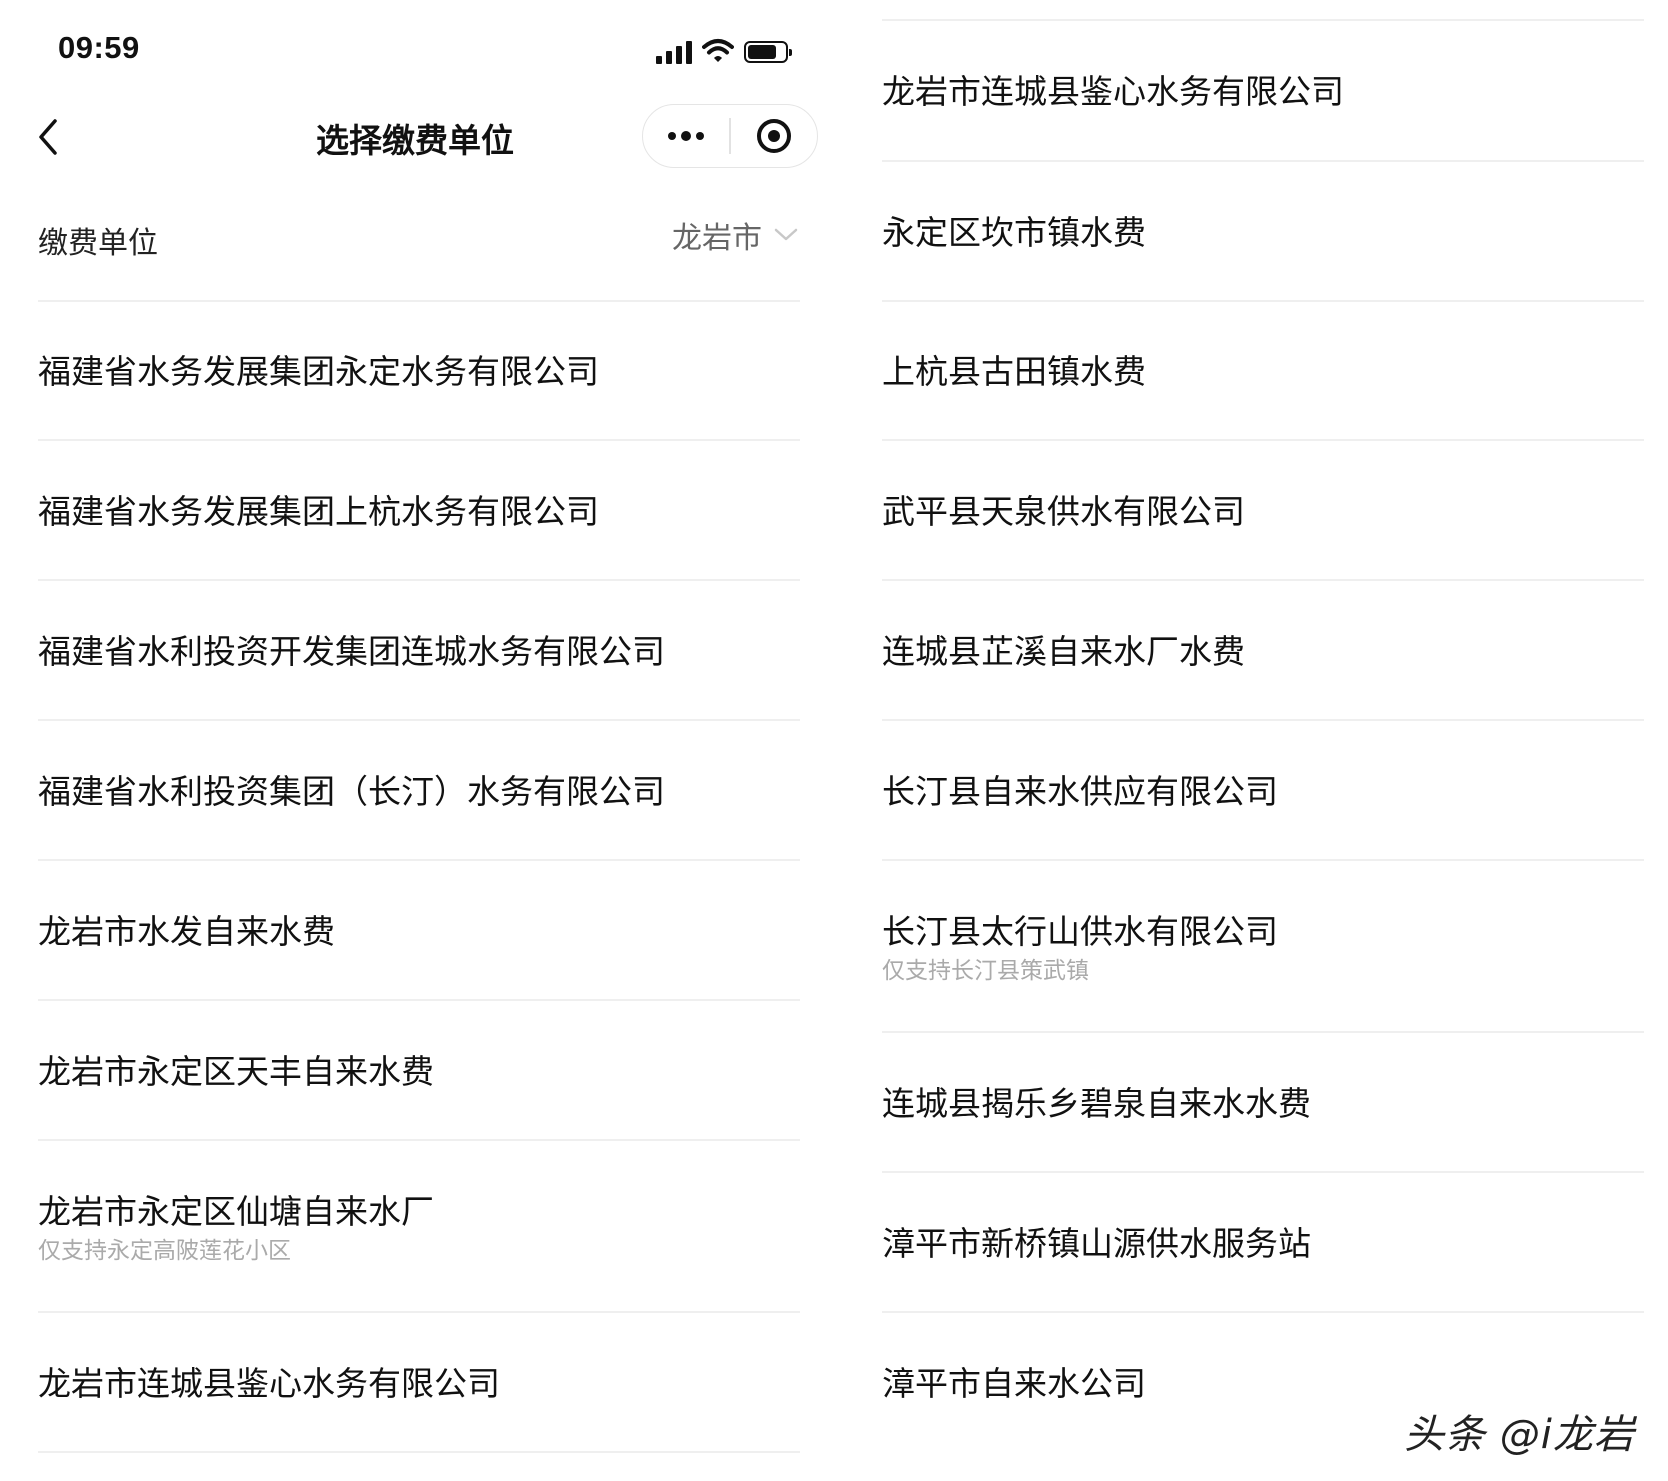 The image size is (1668, 1481). Describe the element at coordinates (1263, 652) in the screenshot. I see `list-item: 连城县芷溪自来水厂水费` at that location.